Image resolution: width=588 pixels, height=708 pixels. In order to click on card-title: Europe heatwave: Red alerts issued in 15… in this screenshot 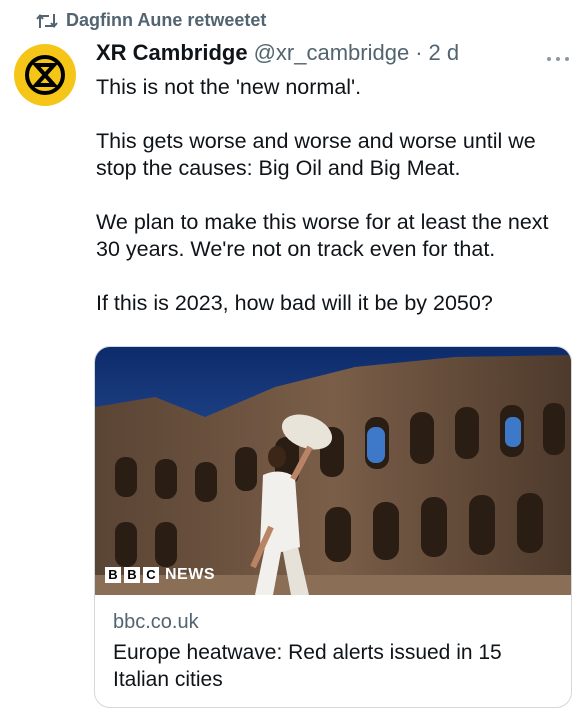, I will do `click(333, 666)`.